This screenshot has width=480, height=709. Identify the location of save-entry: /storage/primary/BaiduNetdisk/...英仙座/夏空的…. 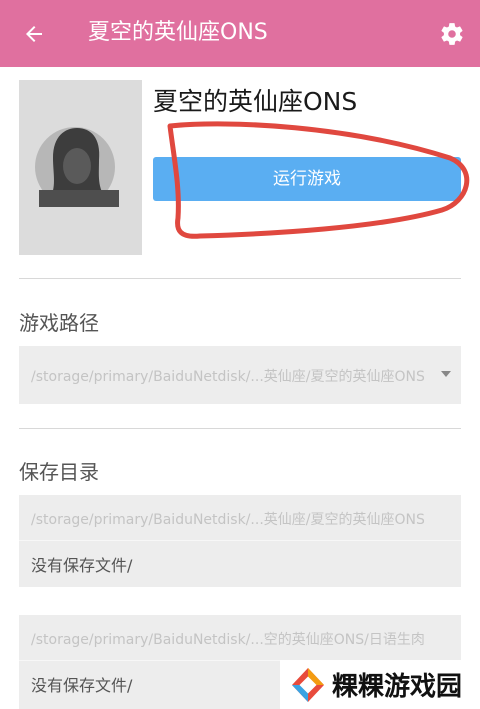
(240, 541).